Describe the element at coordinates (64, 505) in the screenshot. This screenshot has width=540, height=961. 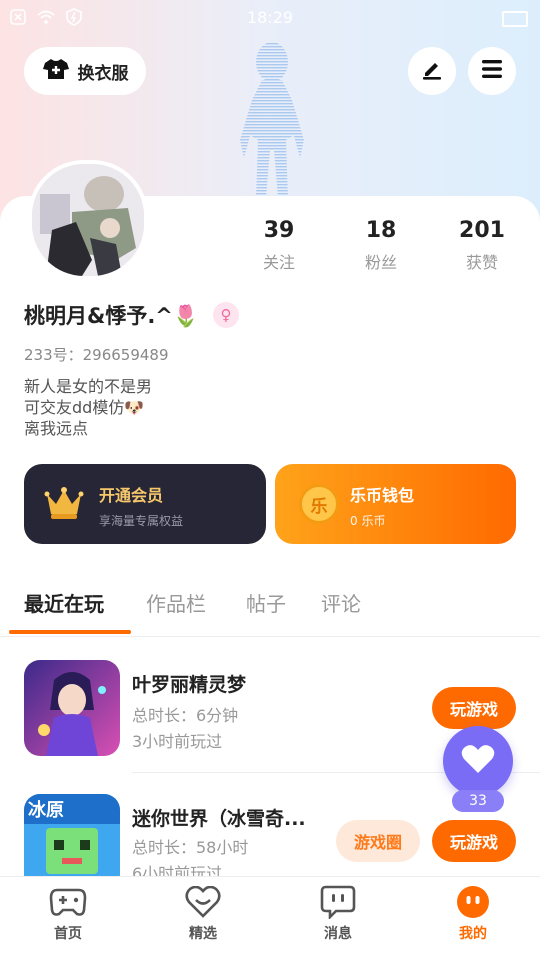
I see `crown-icon` at that location.